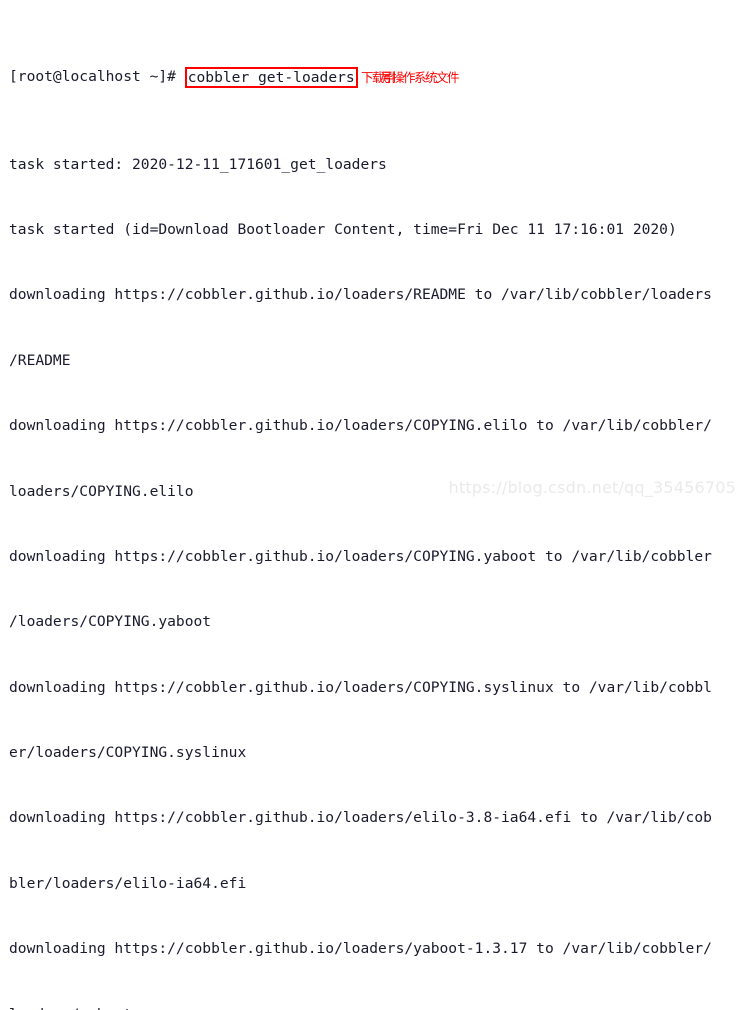  What do you see at coordinates (128, 753) in the screenshot?
I see `output-line: er/loaders/COPYING.syslinux` at bounding box center [128, 753].